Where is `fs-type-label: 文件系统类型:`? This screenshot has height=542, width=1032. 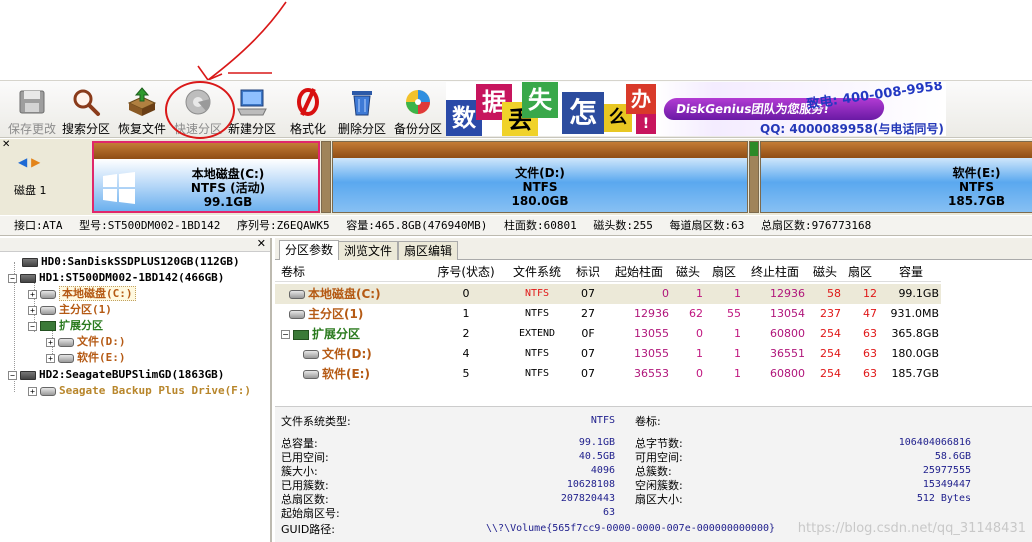 fs-type-label: 文件系统类型: is located at coordinates (316, 421).